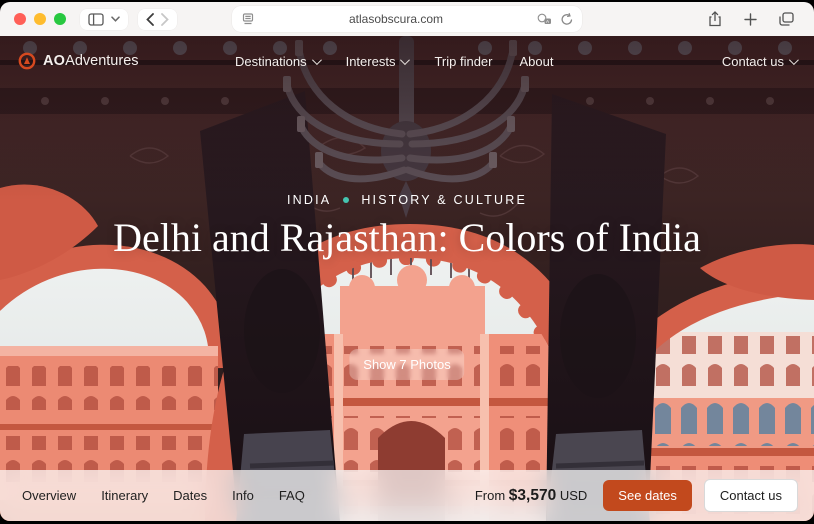 The width and height of the screenshot is (814, 524). Describe the element at coordinates (750, 495) in the screenshot. I see `contact-us-button: Contact us` at that location.